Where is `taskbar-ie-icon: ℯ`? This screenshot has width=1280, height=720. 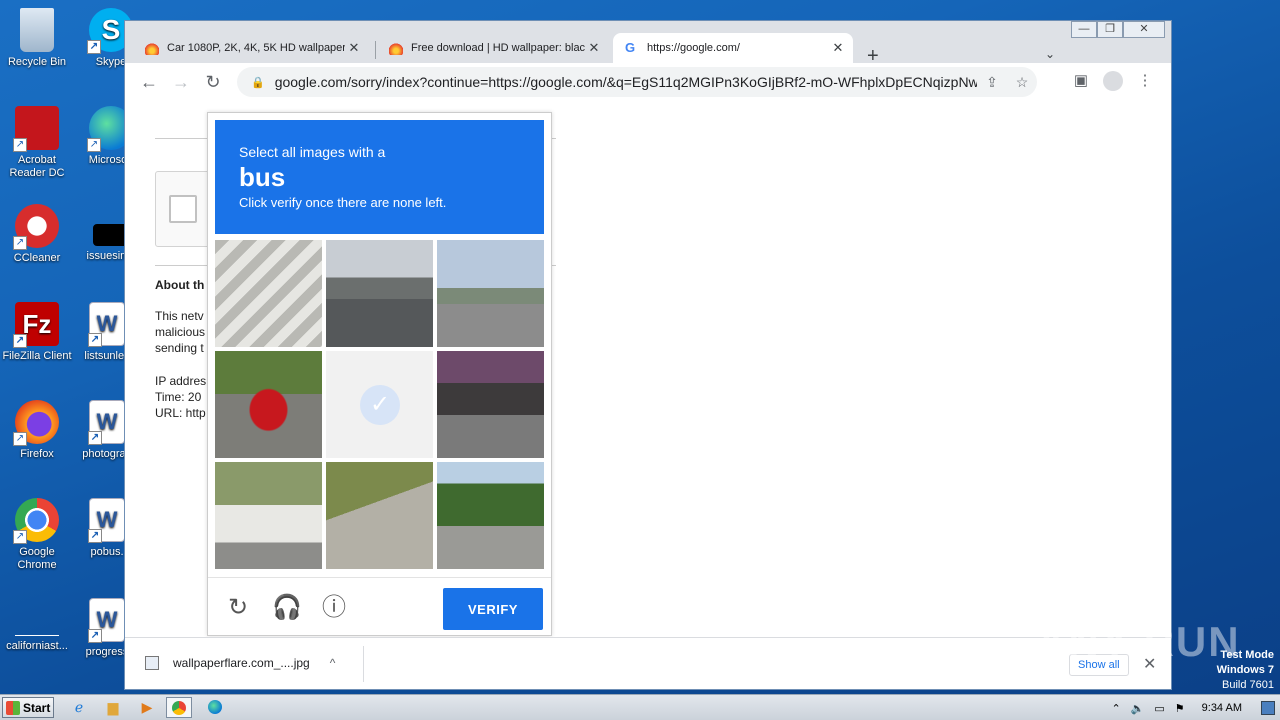
taskbar-ie-icon: ℯ is located at coordinates (79, 707).